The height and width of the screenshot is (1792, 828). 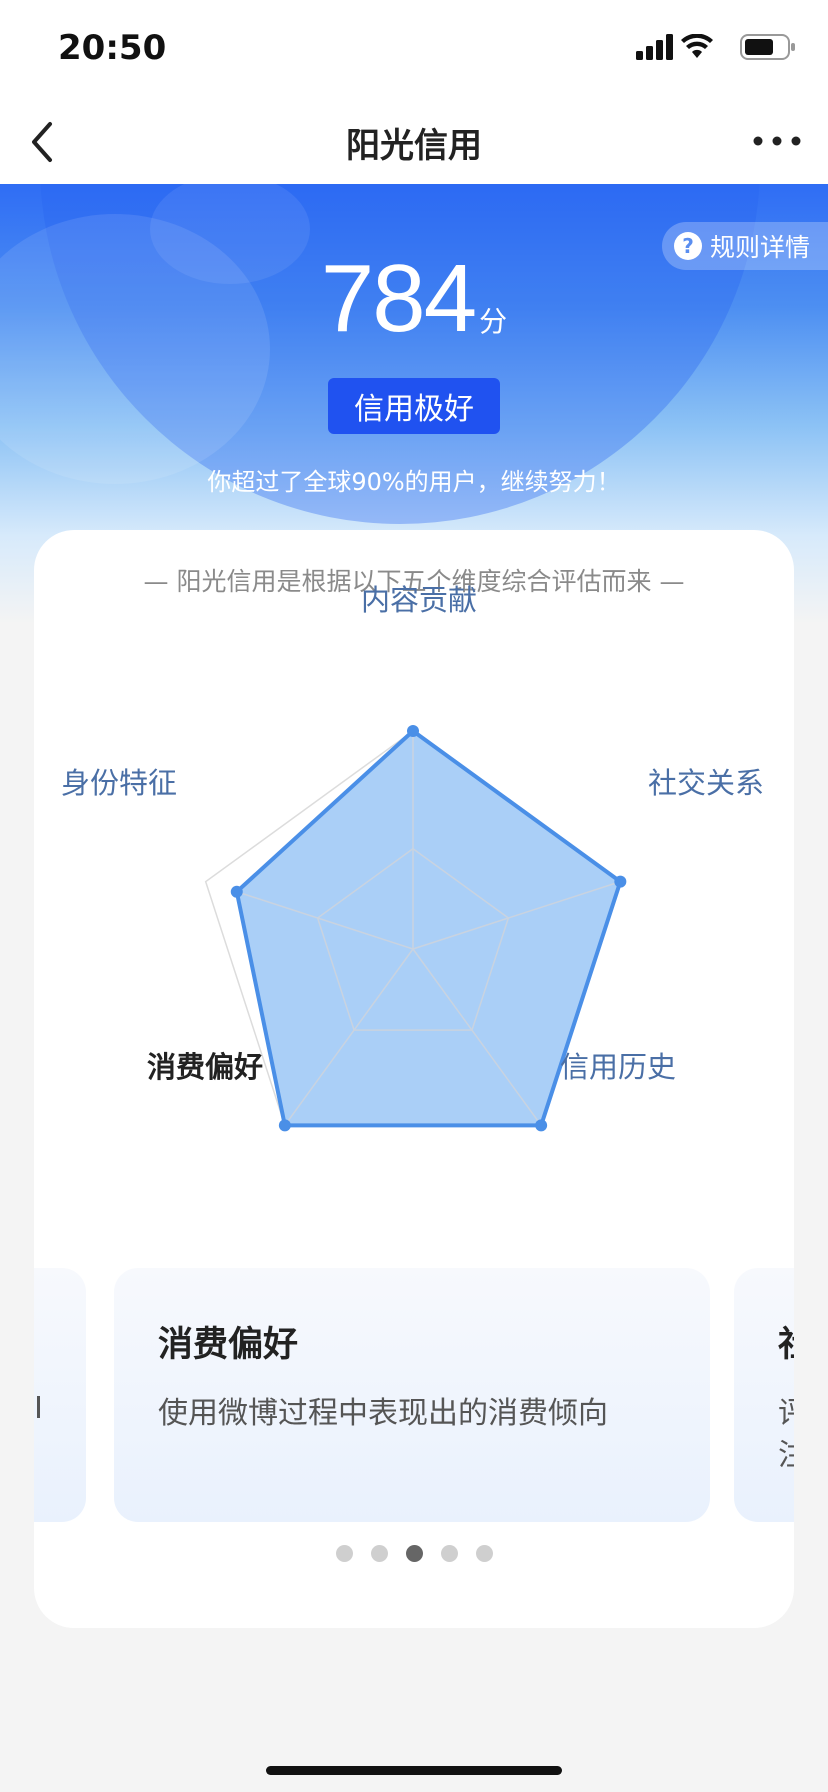 What do you see at coordinates (493, 321) in the screenshot?
I see `score-unit: 分` at bounding box center [493, 321].